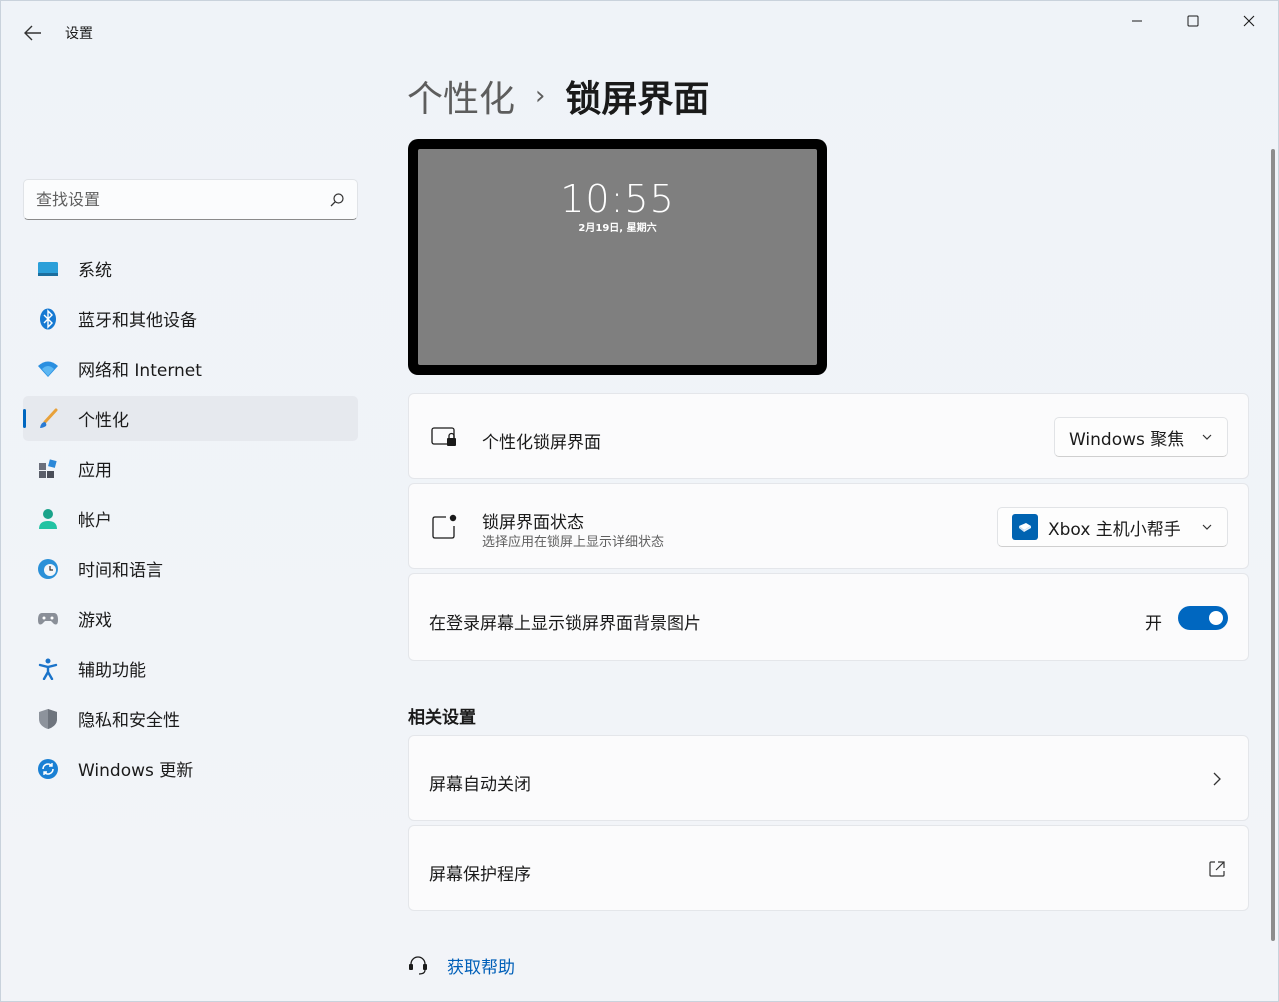  I want to click on sidebar-item-accounts: 帐户, so click(190, 518).